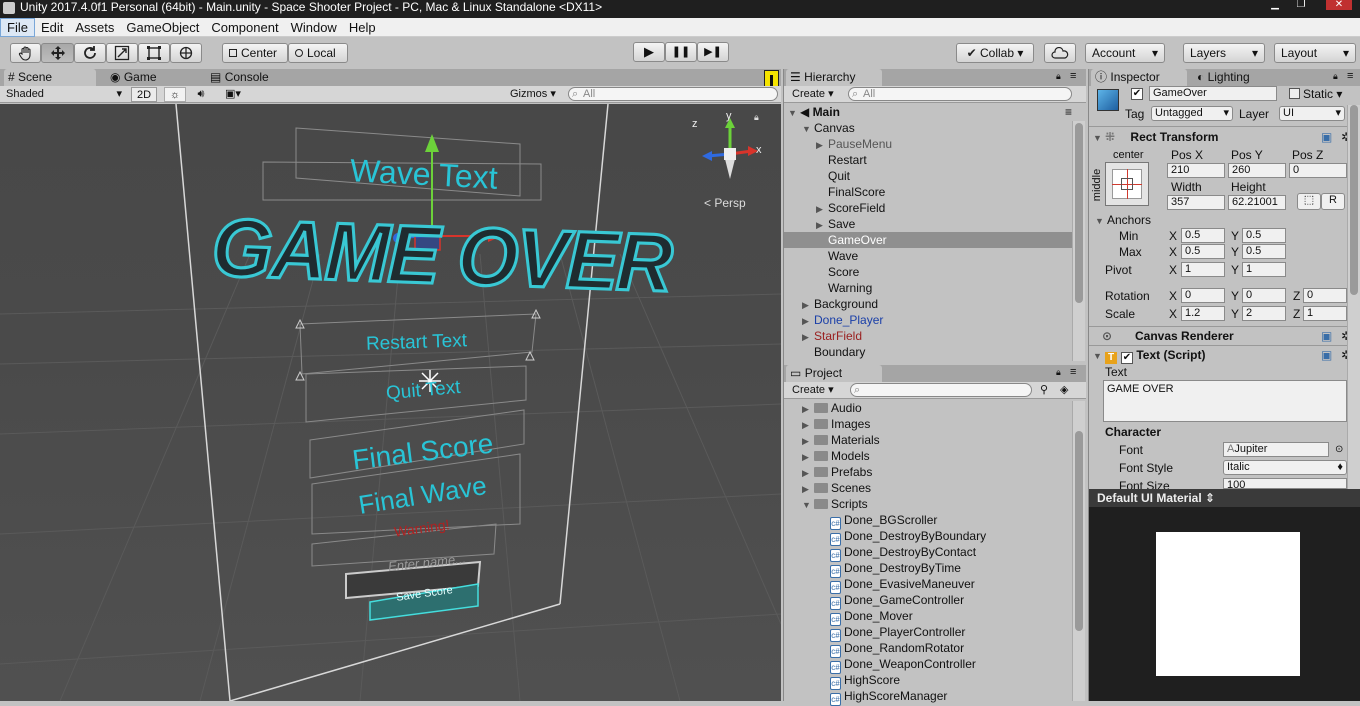  I want to click on tab-scene: # Scene, so click(50, 77).